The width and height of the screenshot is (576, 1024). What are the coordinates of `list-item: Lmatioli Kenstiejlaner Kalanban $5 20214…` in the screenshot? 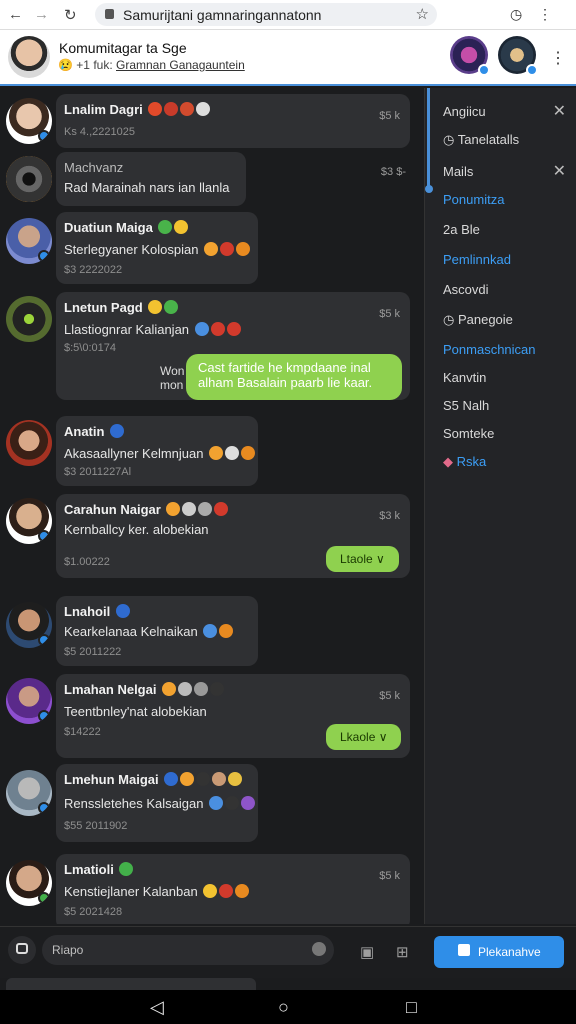 It's located at (211, 888).